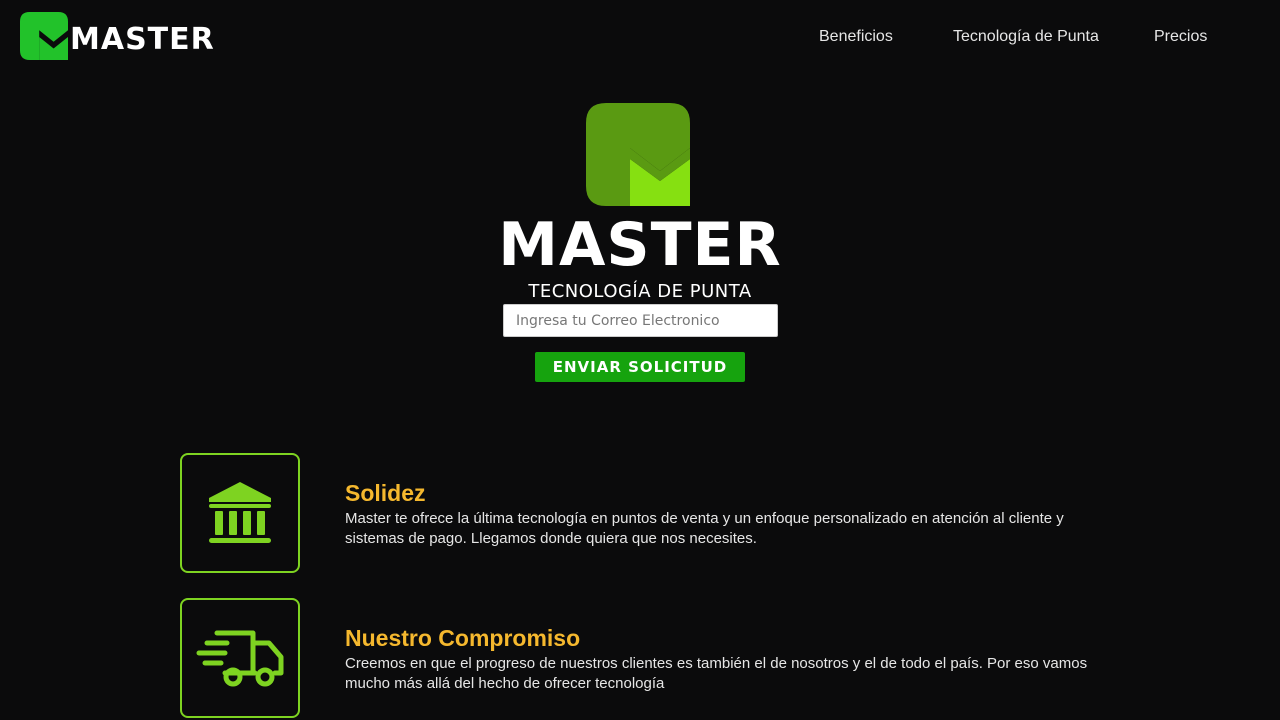  I want to click on hero-logo-mark-icon, so click(638, 154).